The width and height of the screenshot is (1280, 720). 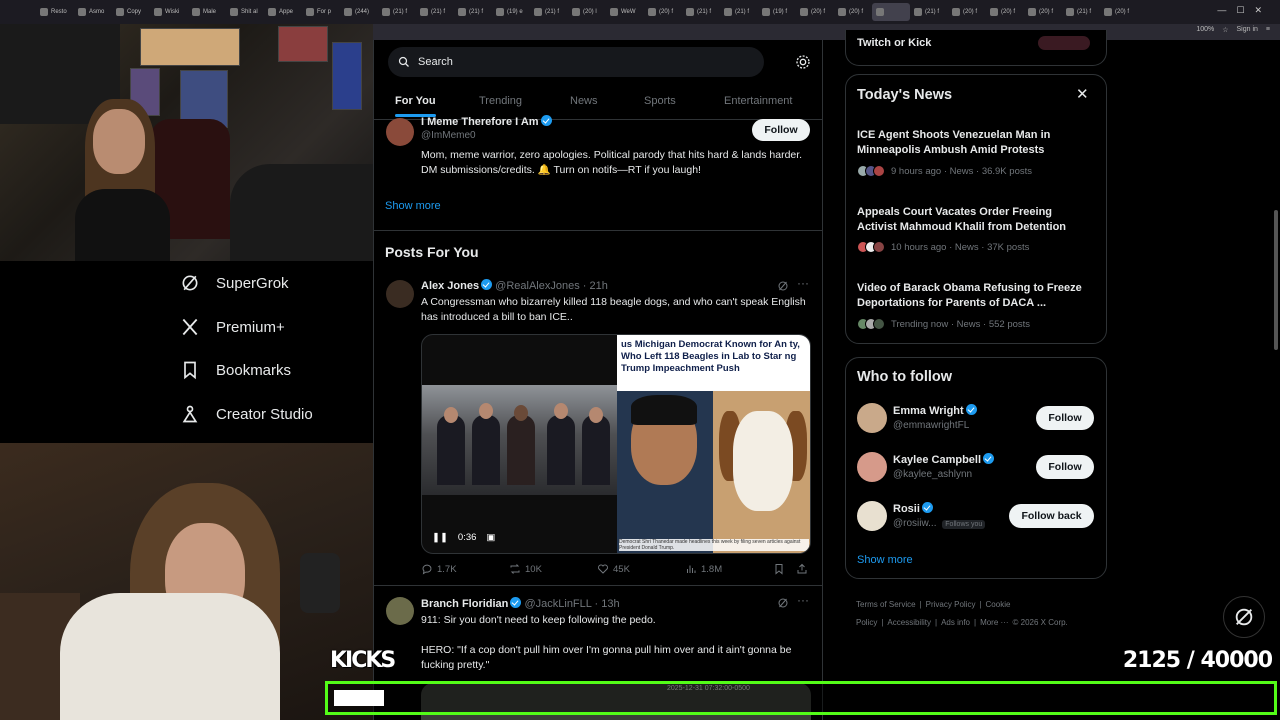 What do you see at coordinates (450, 286) in the screenshot?
I see `post-author: Alex Jones` at bounding box center [450, 286].